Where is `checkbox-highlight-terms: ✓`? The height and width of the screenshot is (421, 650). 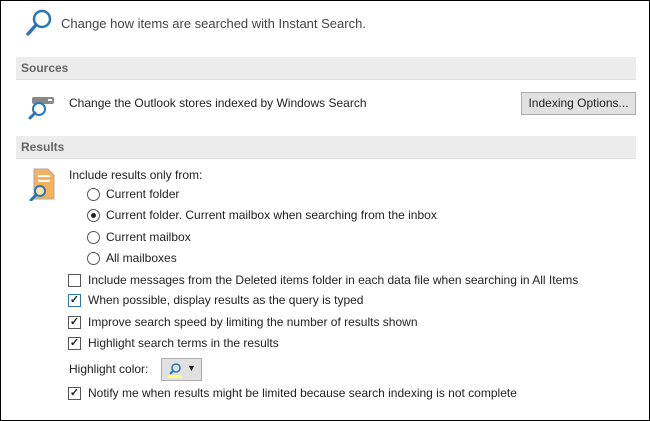
checkbox-highlight-terms: ✓ is located at coordinates (74, 343).